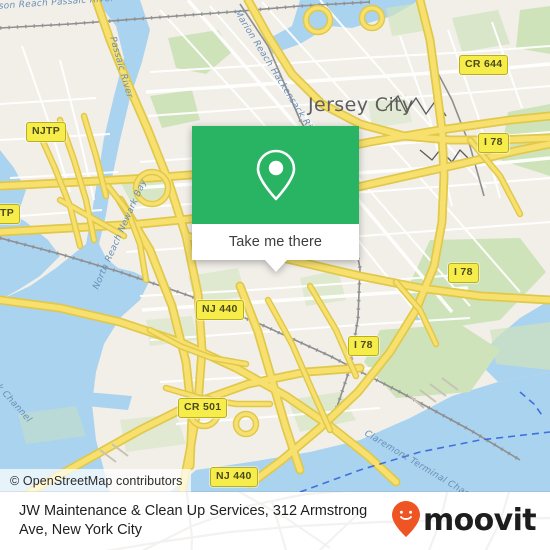 The image size is (550, 550). I want to click on attribution-text: © OpenStreetMap contributors, so click(96, 480).